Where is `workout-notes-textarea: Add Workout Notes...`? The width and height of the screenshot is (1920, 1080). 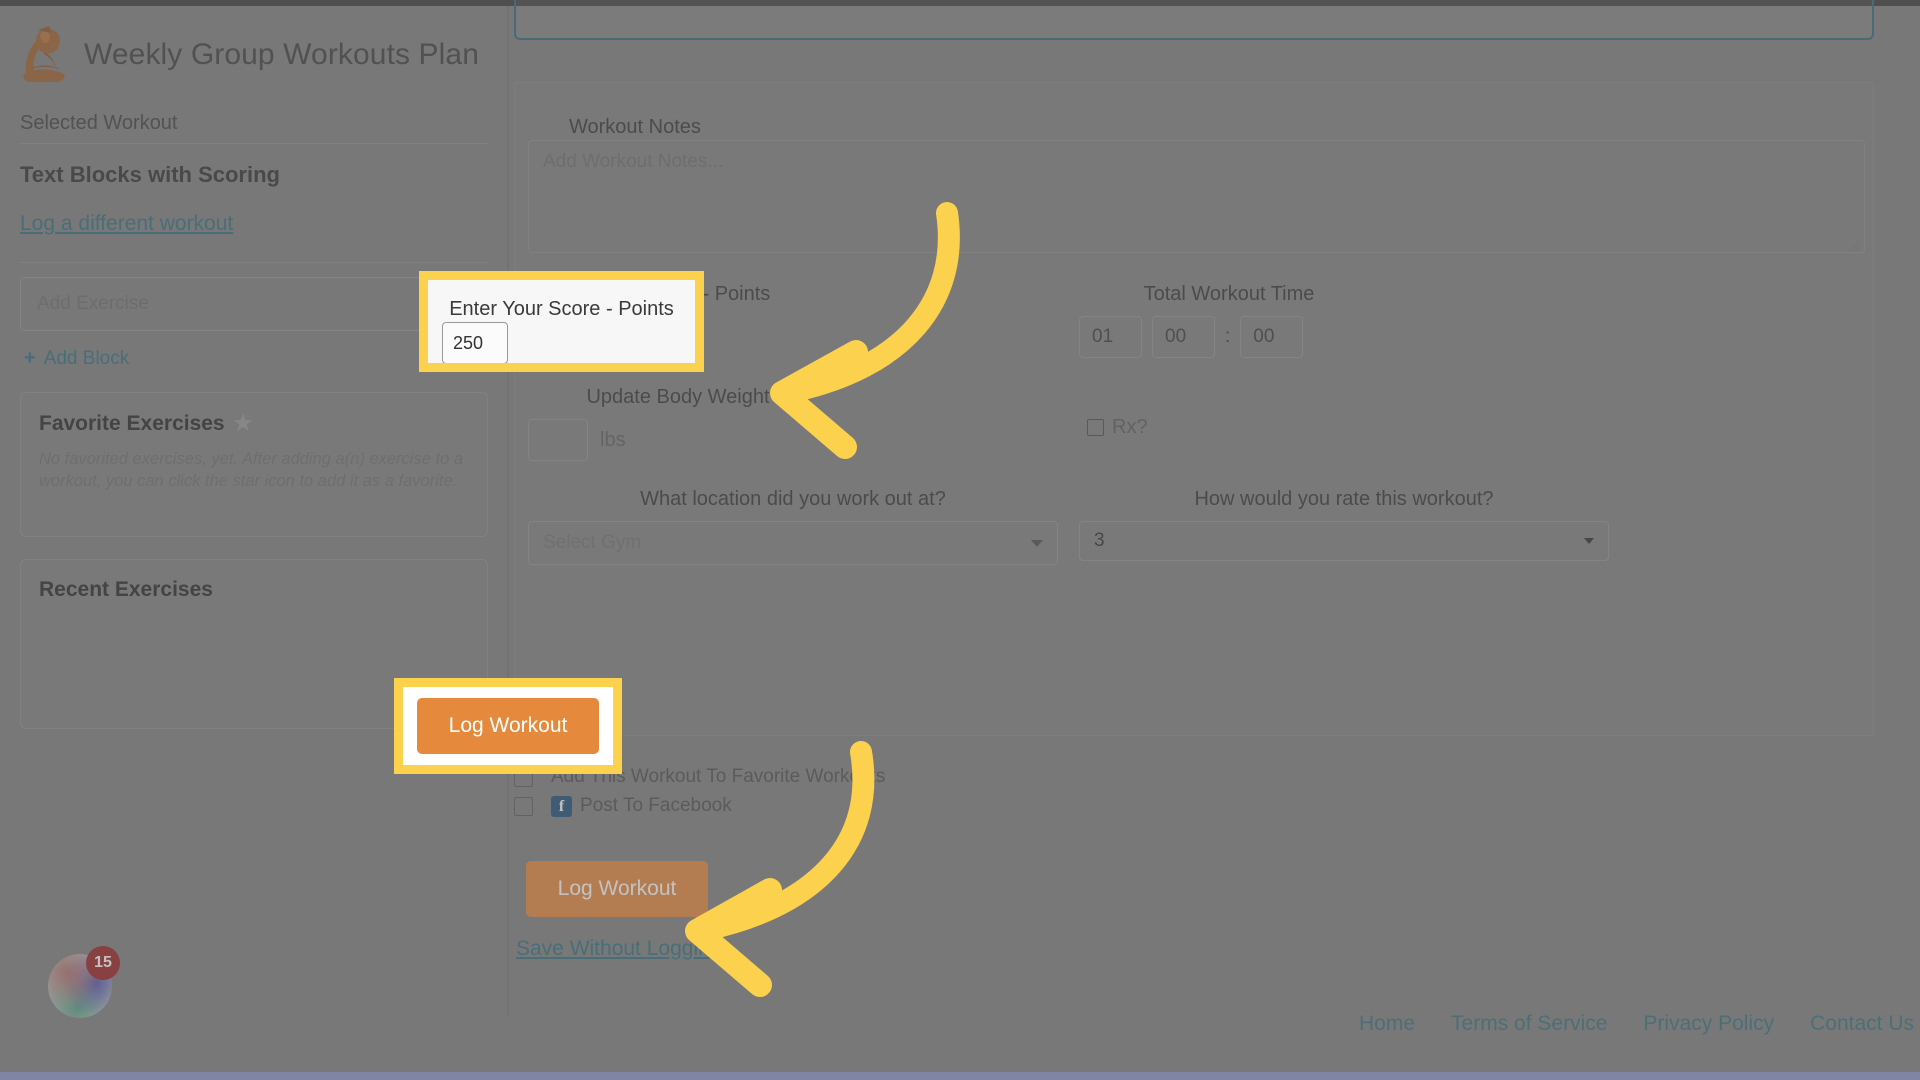
workout-notes-textarea: Add Workout Notes... is located at coordinates (1196, 196).